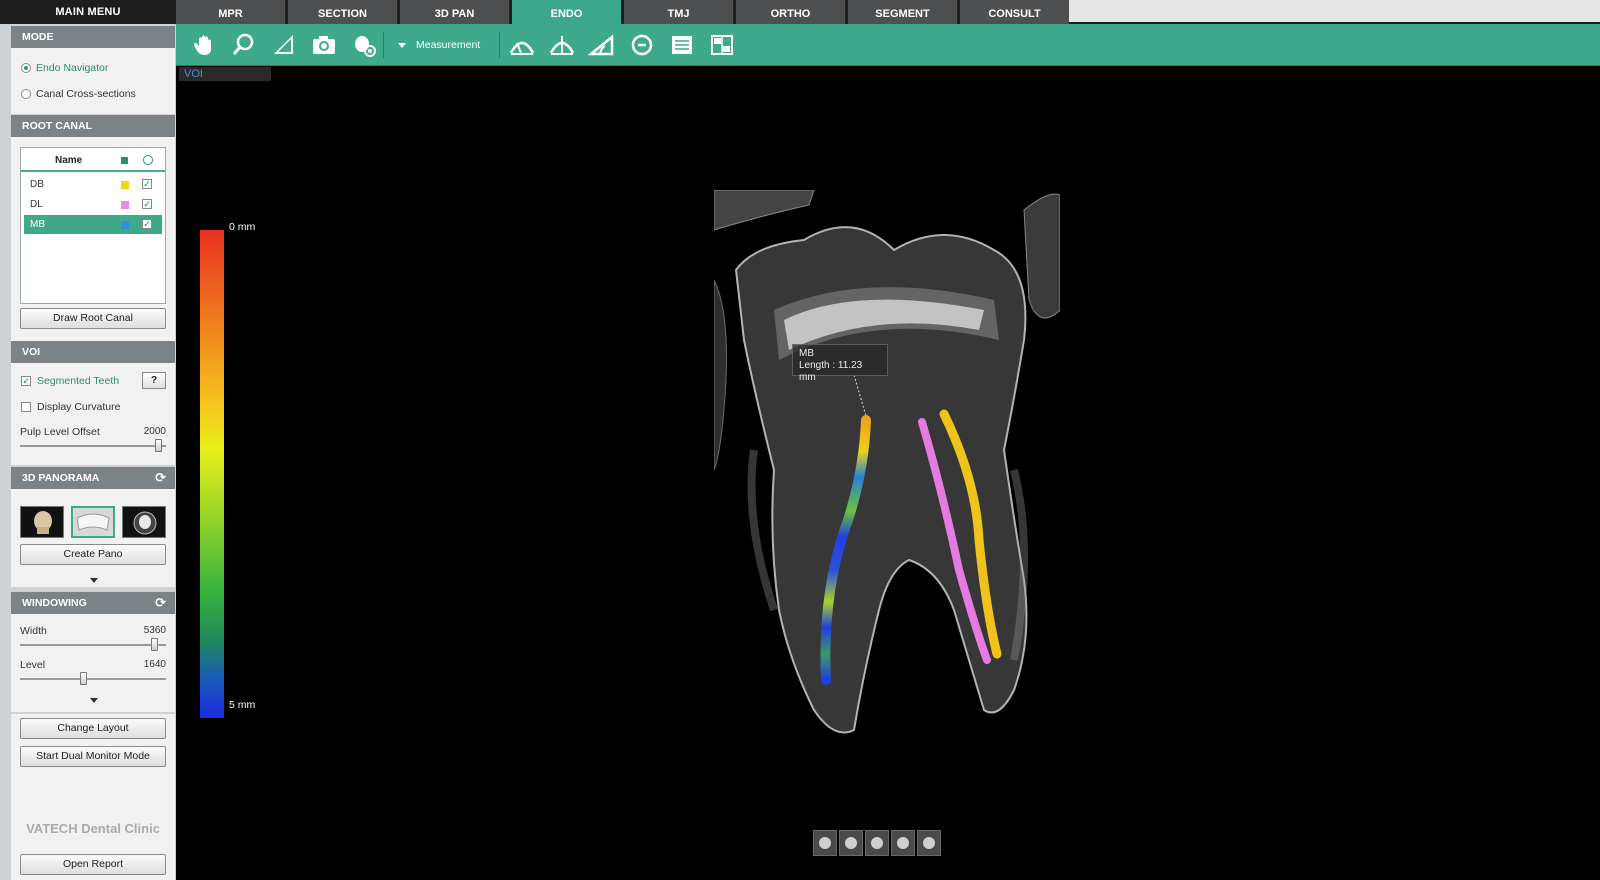 The width and height of the screenshot is (1600, 880). Describe the element at coordinates (522, 45) in the screenshot. I see `canal-view-1-icon` at that location.